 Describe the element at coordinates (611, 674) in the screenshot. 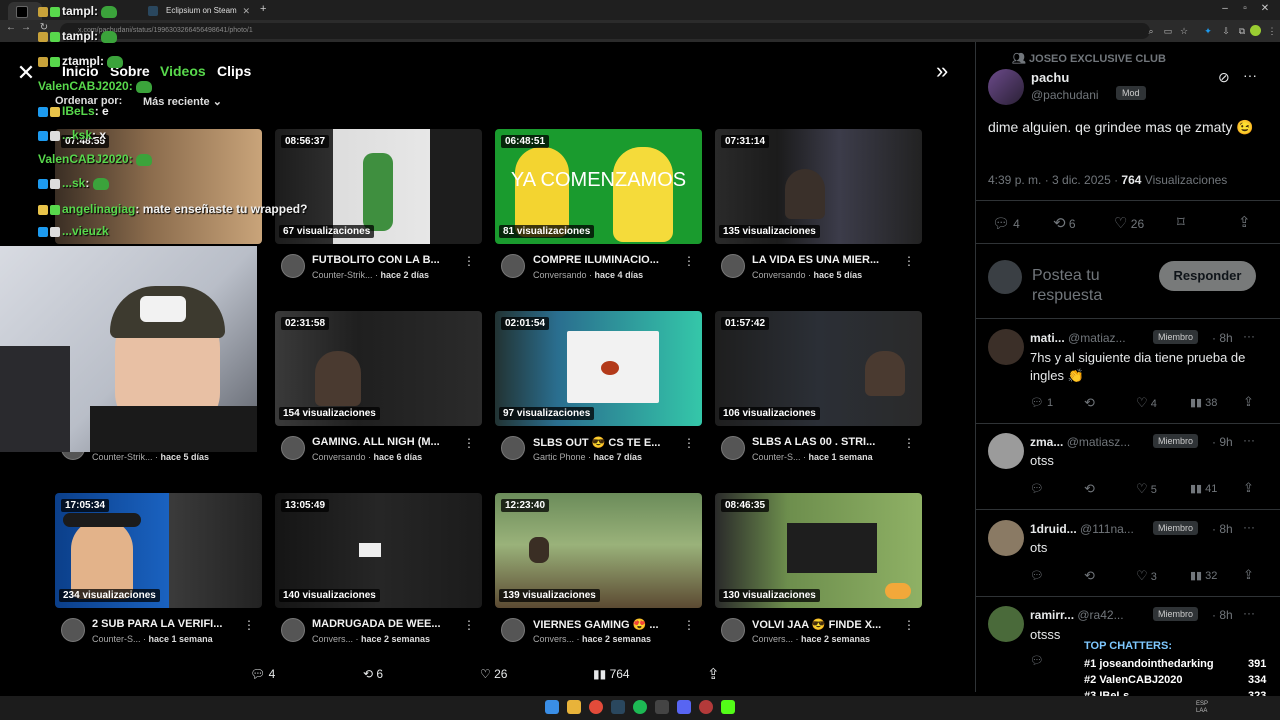

I see `views-action: ▮▮ 764` at that location.